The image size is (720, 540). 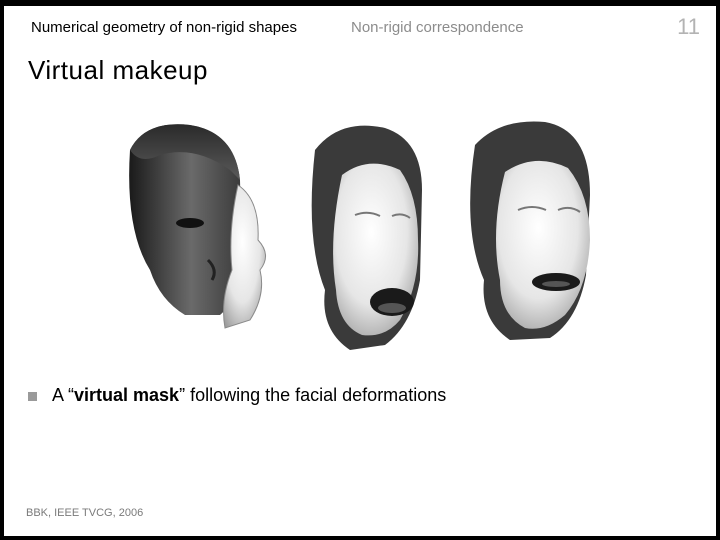 What do you see at coordinates (164, 27) in the screenshot?
I see `course-title: Numerical geometry of non-rigid shapes` at bounding box center [164, 27].